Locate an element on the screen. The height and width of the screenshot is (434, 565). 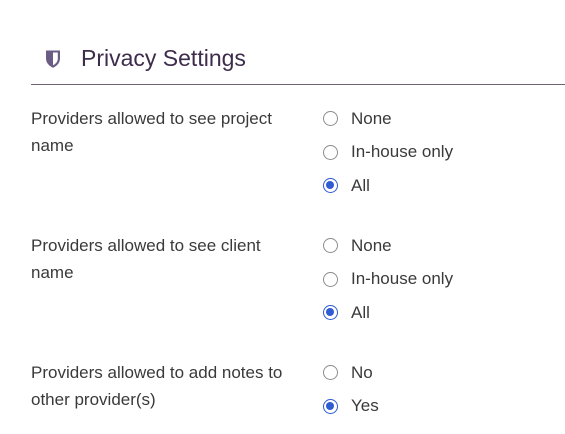
setting-label: Providers allowed to see project name is located at coordinates (151, 132).